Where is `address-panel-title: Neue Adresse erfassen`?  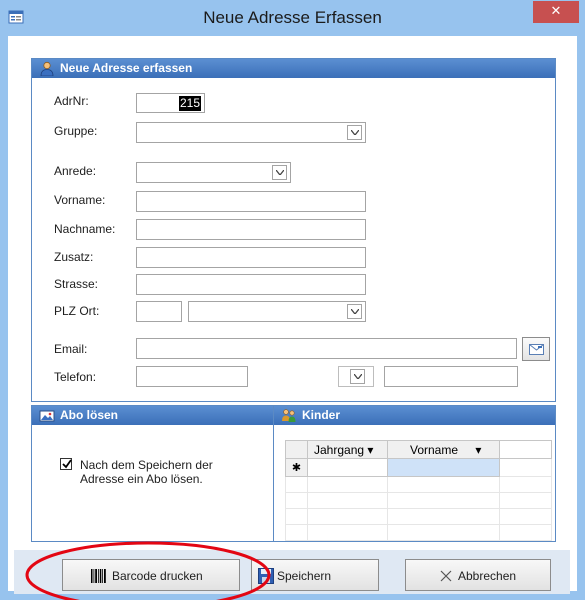
address-panel-title: Neue Adresse erfassen is located at coordinates (126, 68).